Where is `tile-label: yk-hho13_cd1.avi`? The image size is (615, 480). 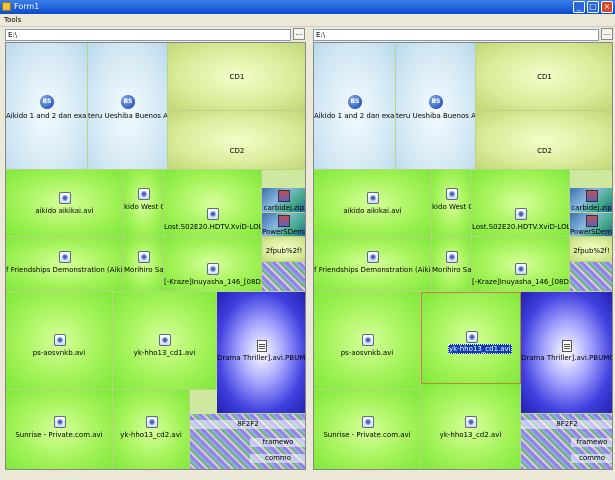
tile-label: yk-hho13_cd1.avi is located at coordinates (164, 353).